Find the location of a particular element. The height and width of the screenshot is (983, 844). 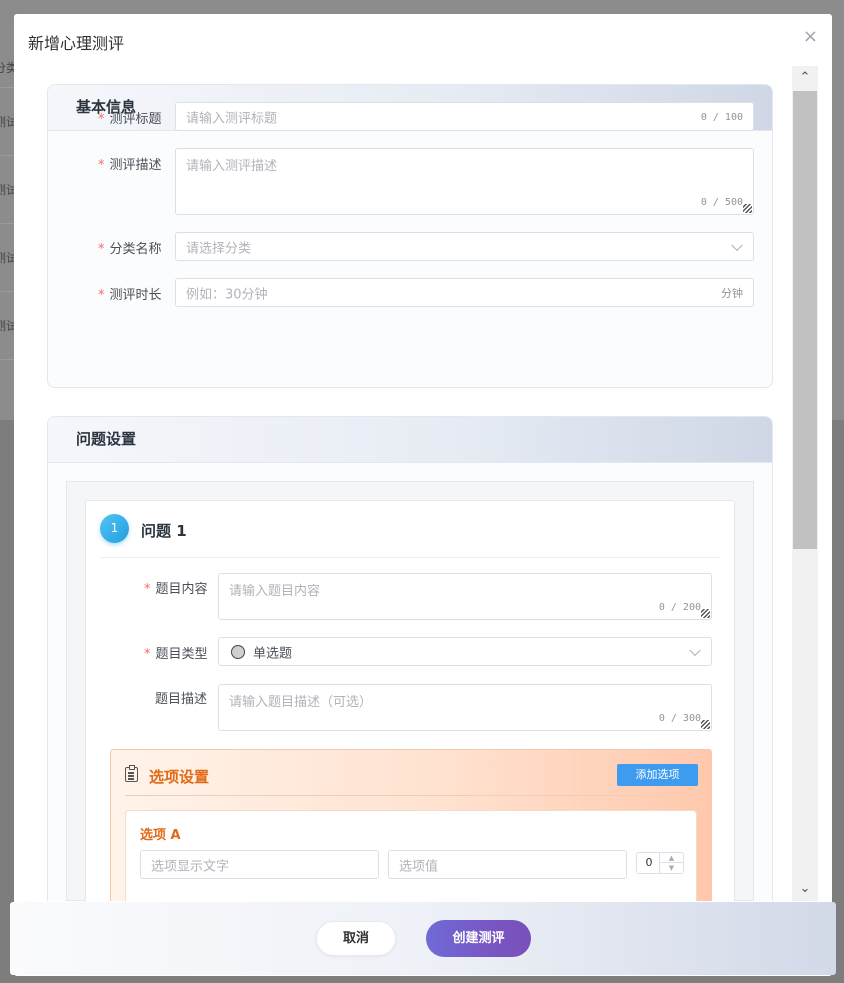

question-number-badge: 1 is located at coordinates (114, 528).